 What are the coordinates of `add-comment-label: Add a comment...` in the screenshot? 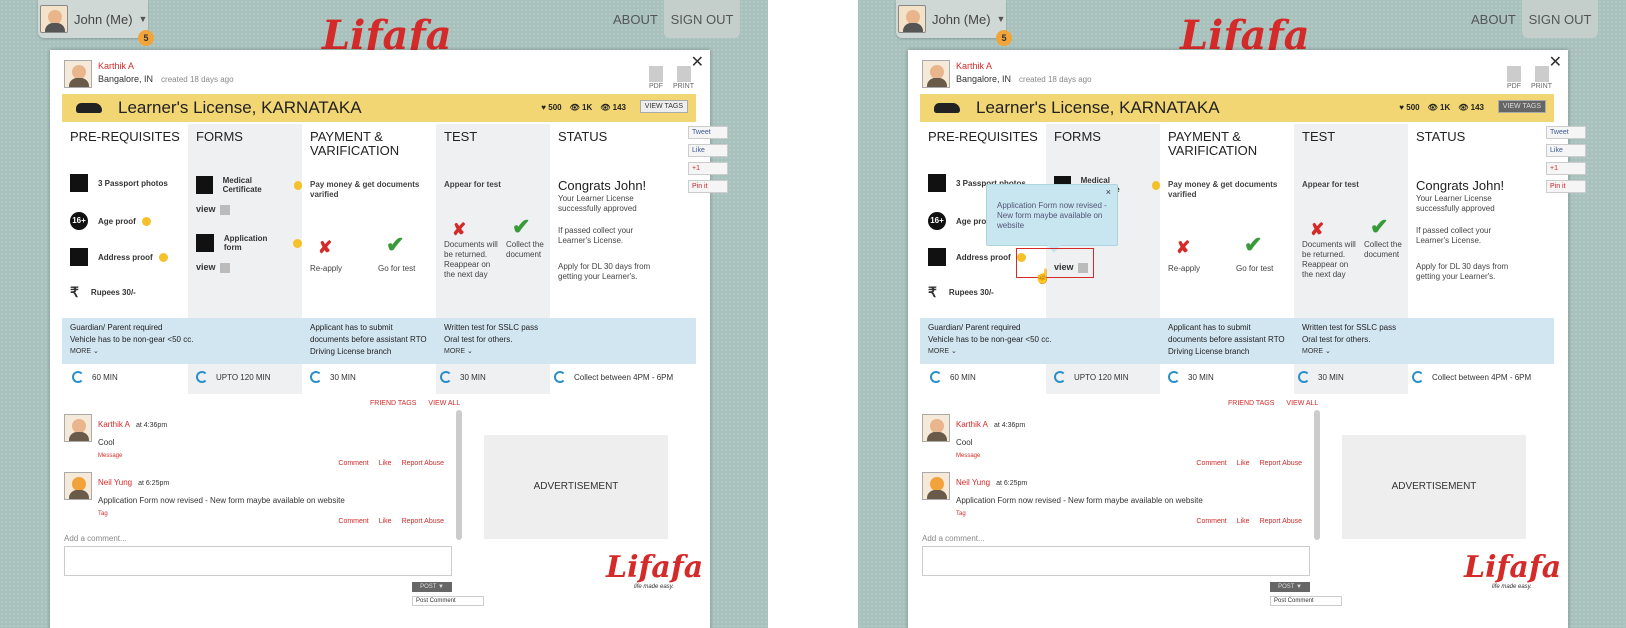 It's located at (95, 538).